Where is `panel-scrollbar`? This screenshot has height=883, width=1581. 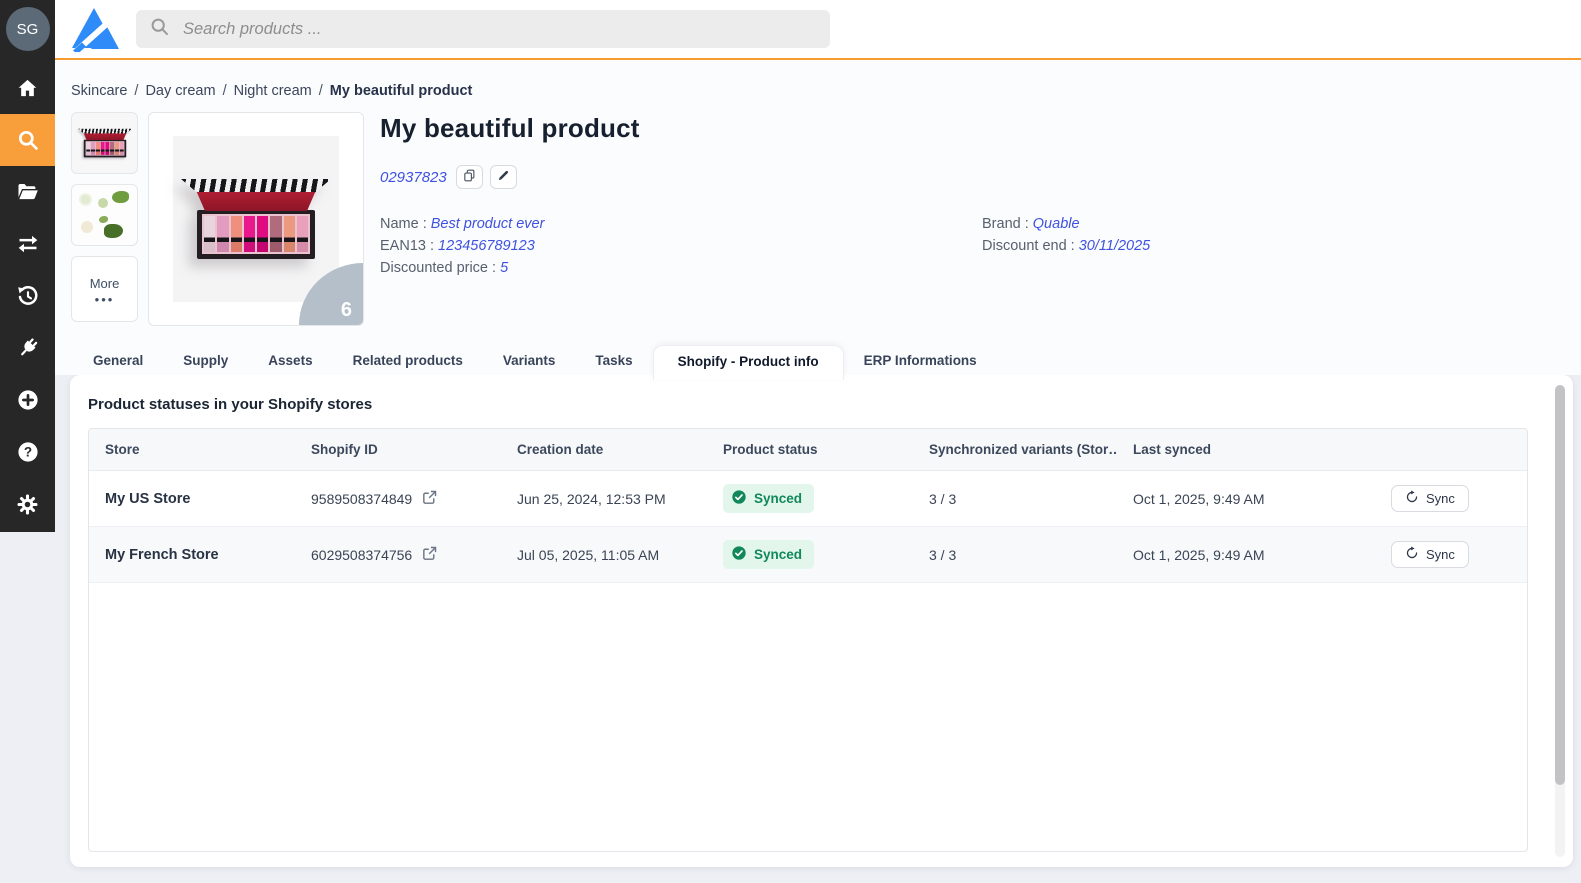 panel-scrollbar is located at coordinates (1560, 621).